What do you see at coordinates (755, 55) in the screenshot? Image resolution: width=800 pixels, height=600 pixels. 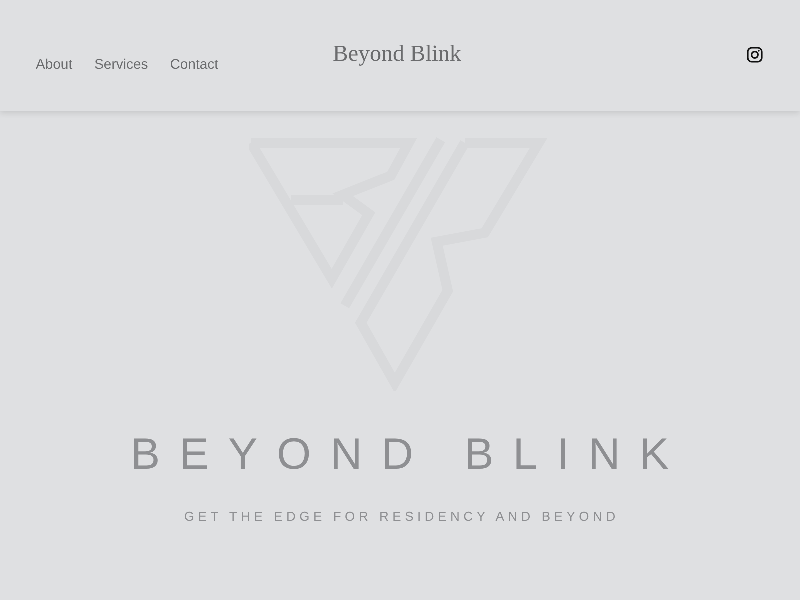 I see `instagram-icon` at bounding box center [755, 55].